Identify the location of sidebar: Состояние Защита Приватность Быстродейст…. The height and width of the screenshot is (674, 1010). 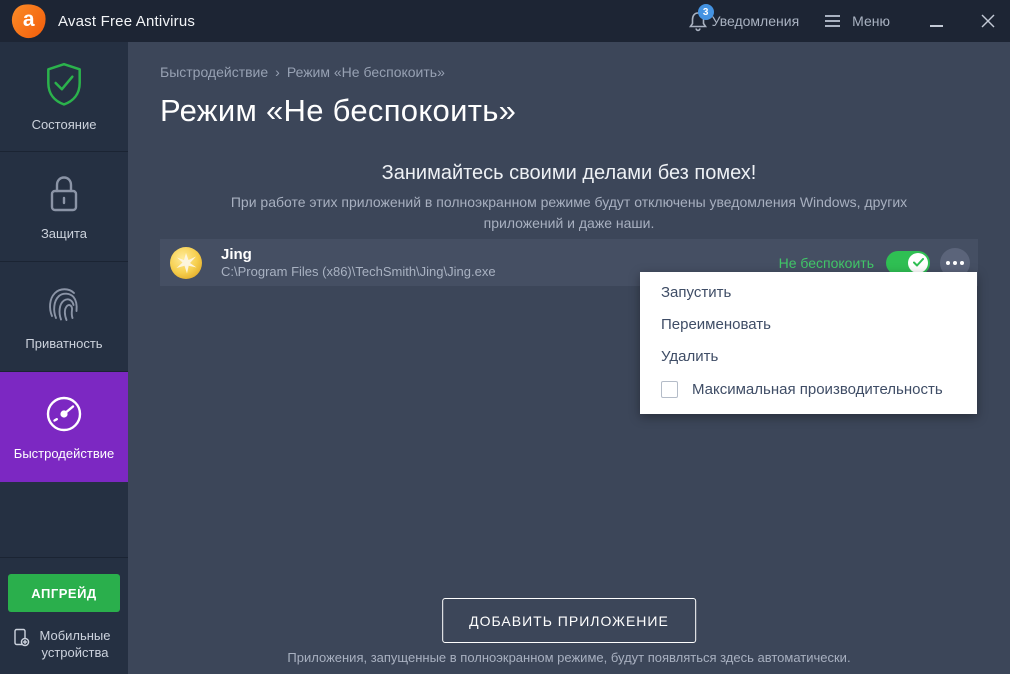
(64, 358).